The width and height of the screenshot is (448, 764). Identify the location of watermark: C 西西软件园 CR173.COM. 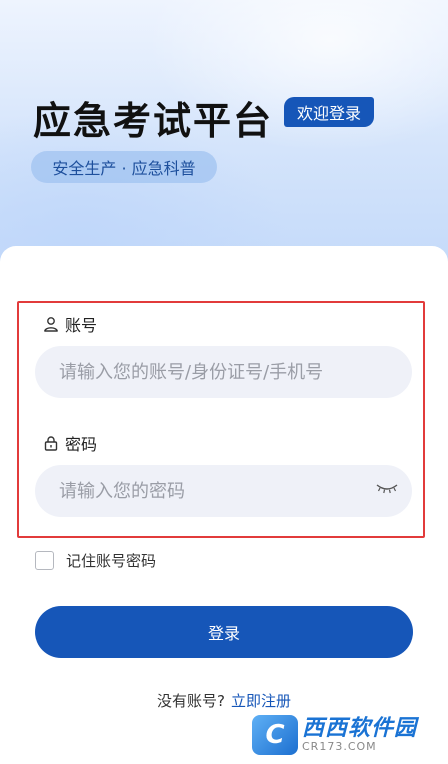
(342, 735).